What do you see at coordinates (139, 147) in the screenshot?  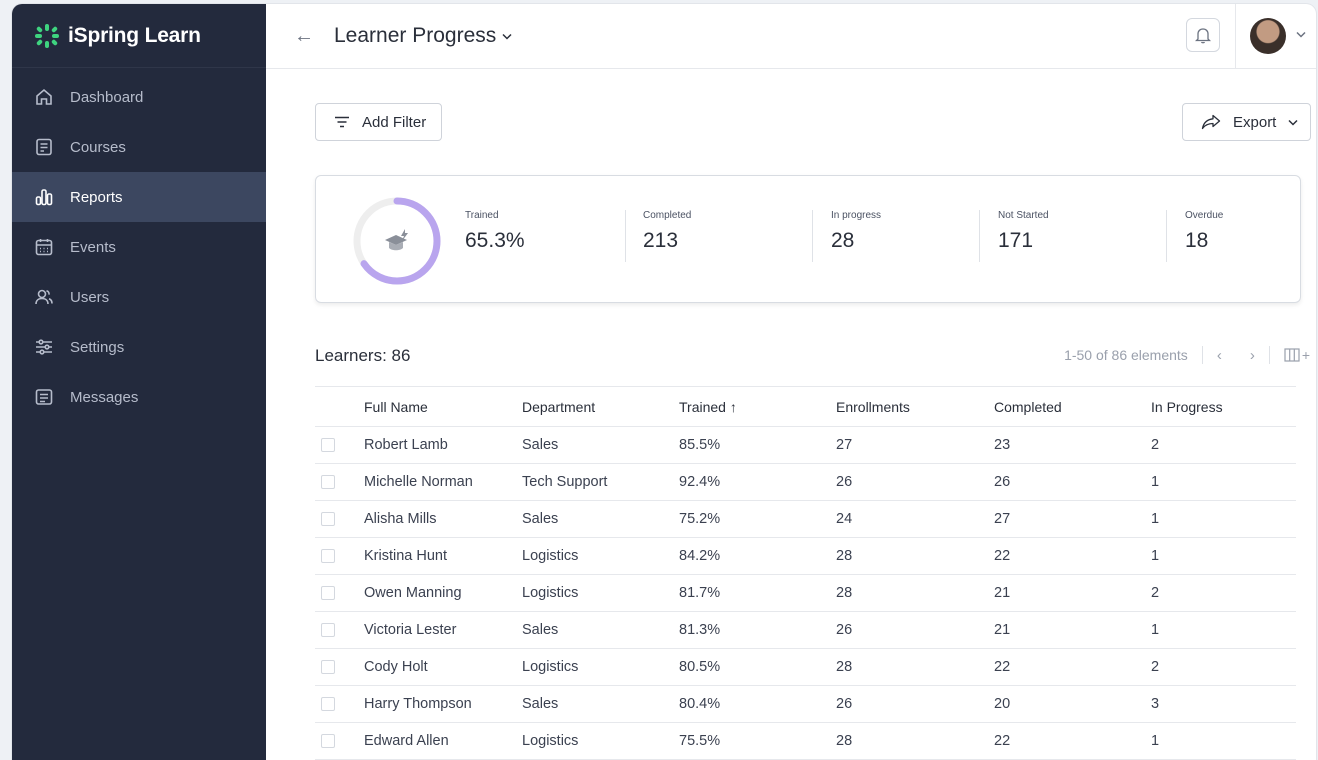 I see `sidebar-item-courses: Courses` at bounding box center [139, 147].